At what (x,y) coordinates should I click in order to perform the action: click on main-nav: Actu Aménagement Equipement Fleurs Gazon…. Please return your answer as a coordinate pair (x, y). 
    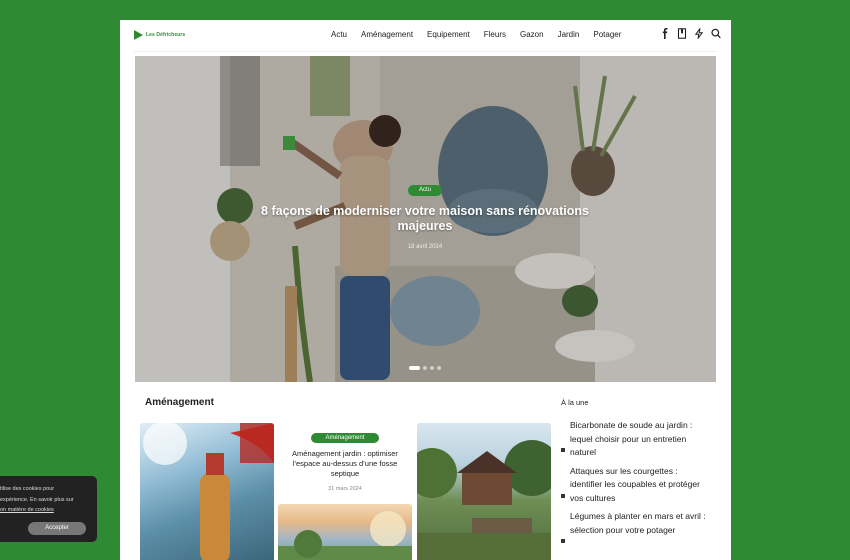
    Looking at the image, I should click on (476, 34).